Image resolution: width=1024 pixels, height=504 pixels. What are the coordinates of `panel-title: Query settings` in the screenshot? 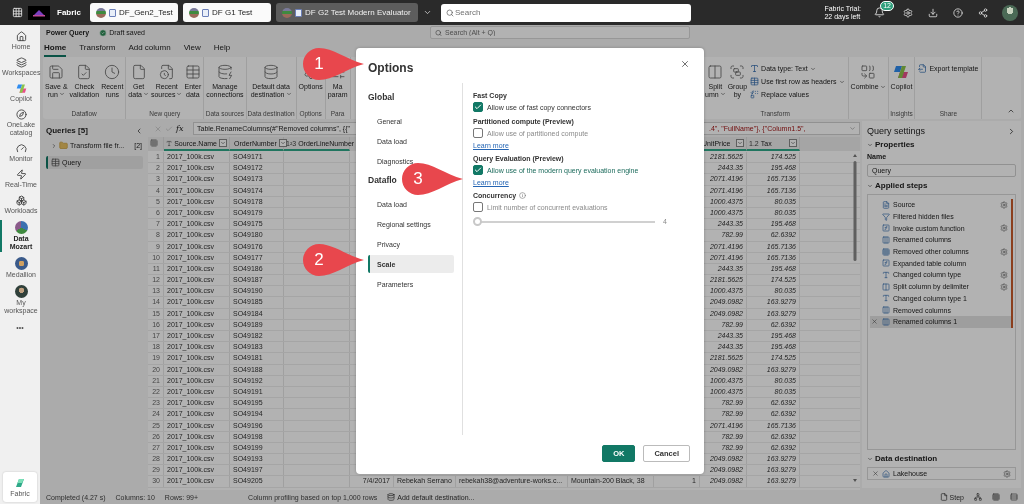 It's located at (896, 131).